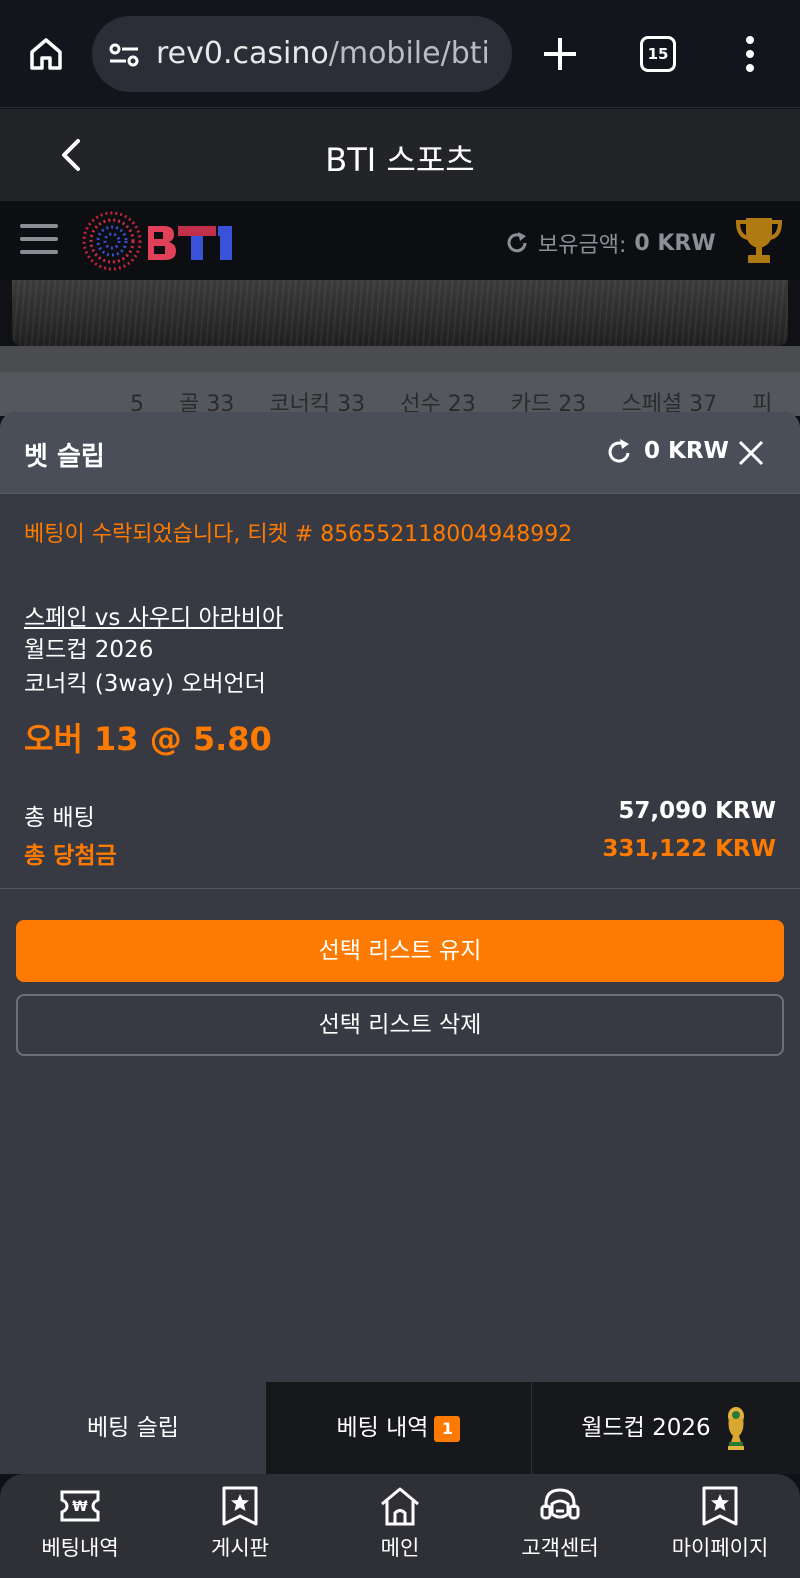 The width and height of the screenshot is (800, 1578). I want to click on trophy-icon, so click(759, 241).